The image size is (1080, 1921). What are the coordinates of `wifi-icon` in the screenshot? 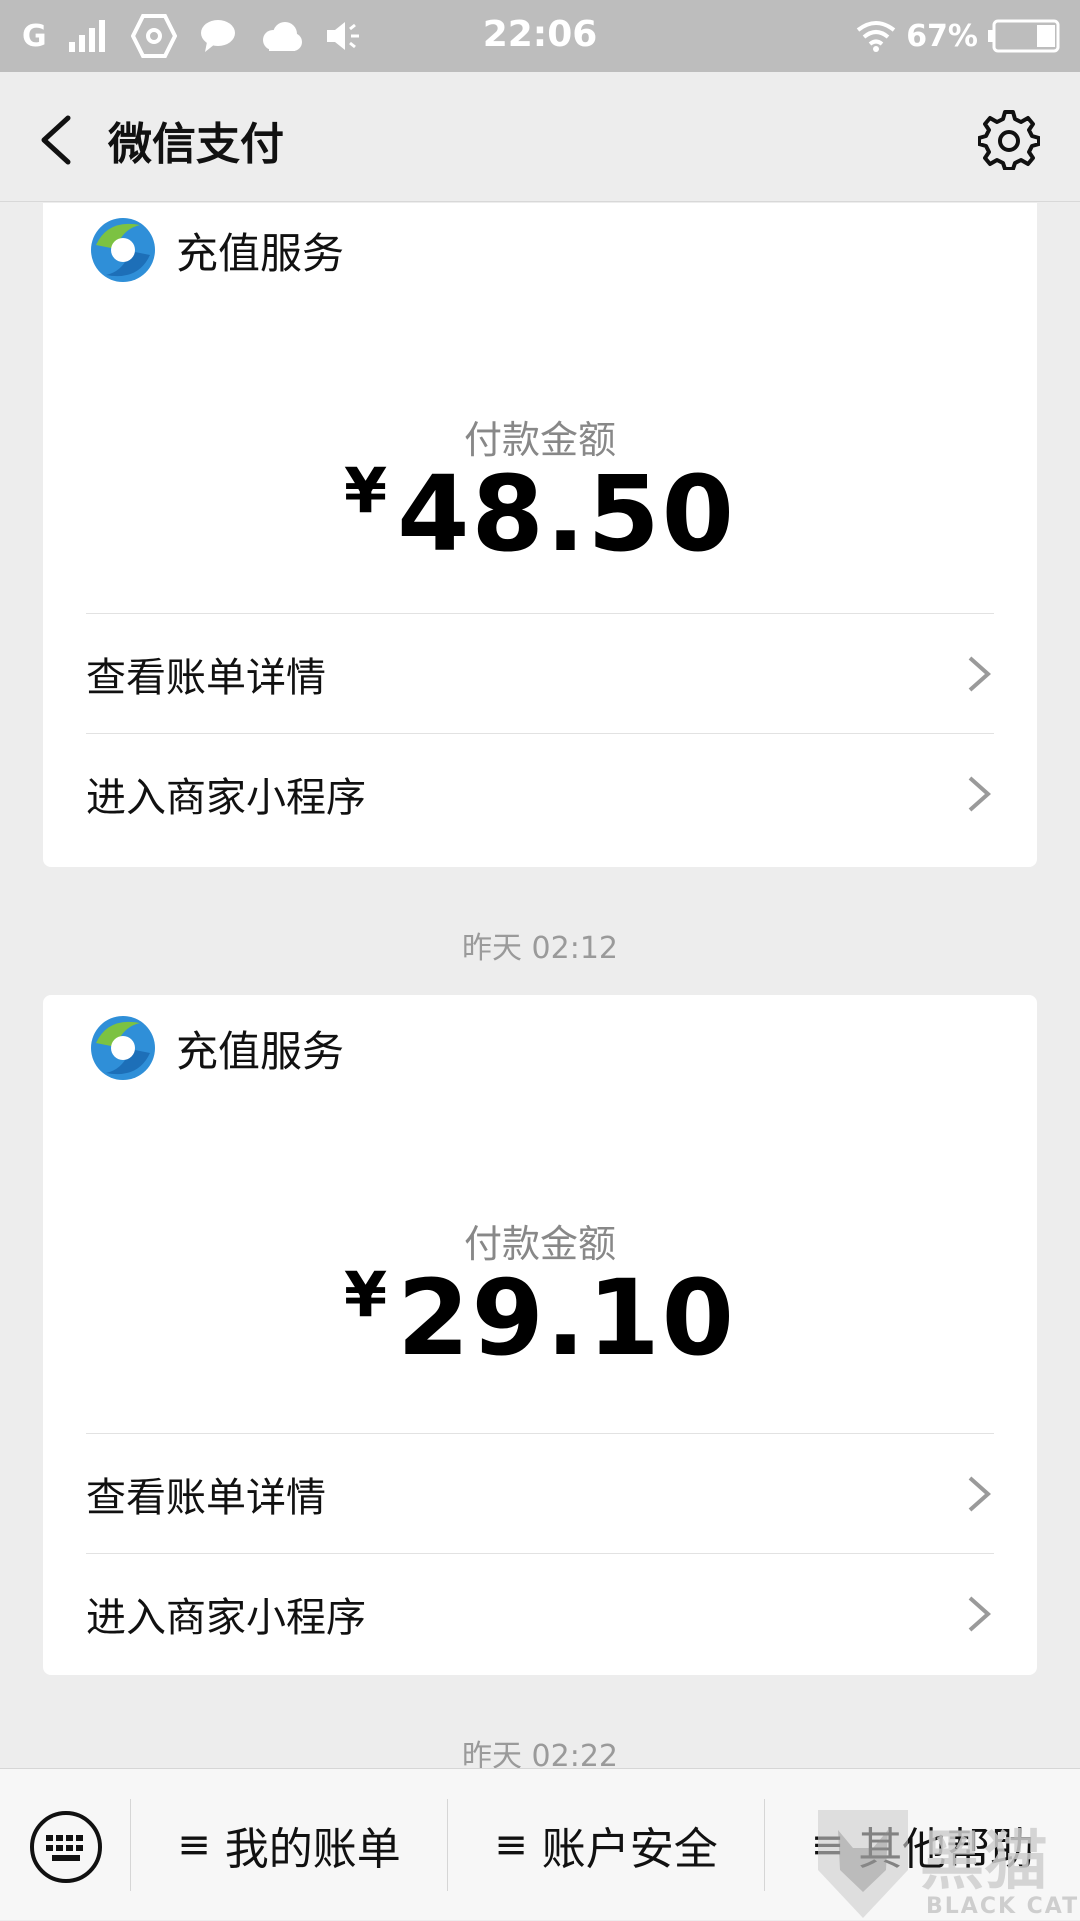 It's located at (876, 36).